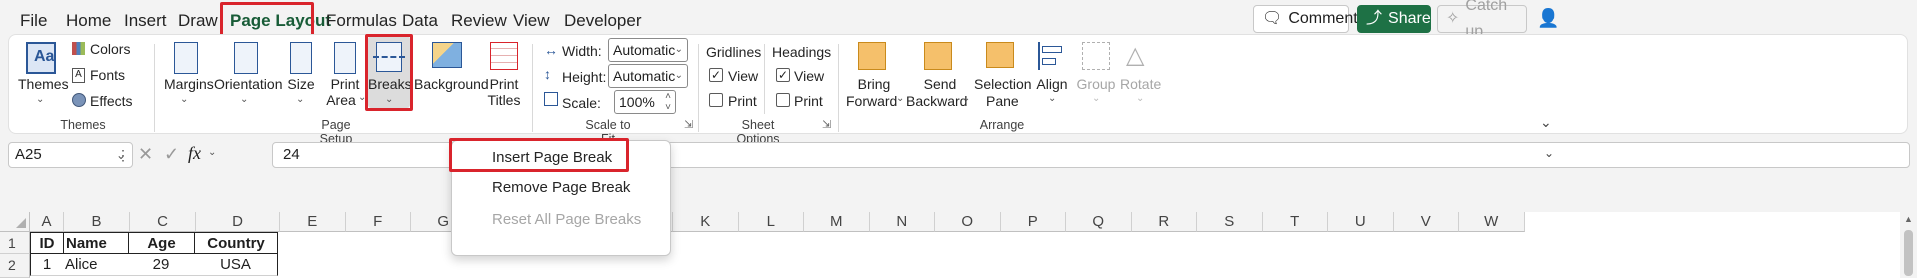  Describe the element at coordinates (161, 265) in the screenshot. I see `cell-c2: 29` at that location.